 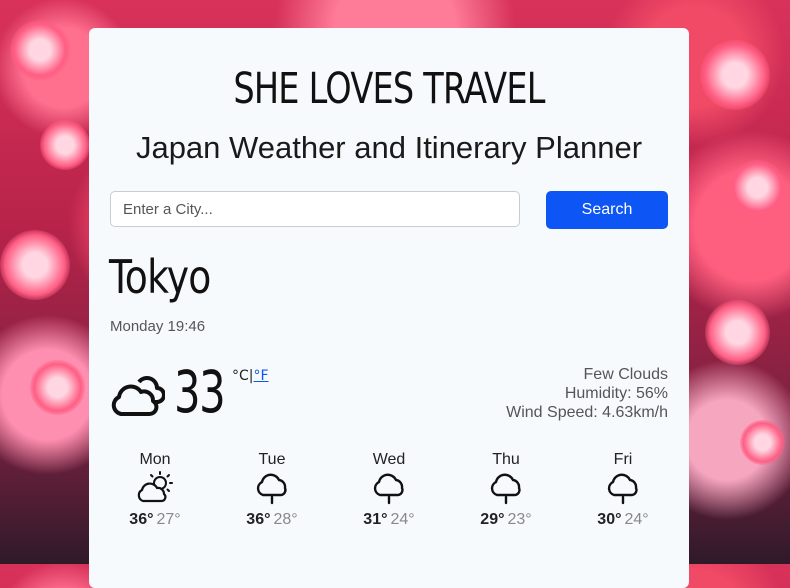 I want to click on city-name: Tokyo, so click(x=160, y=277).